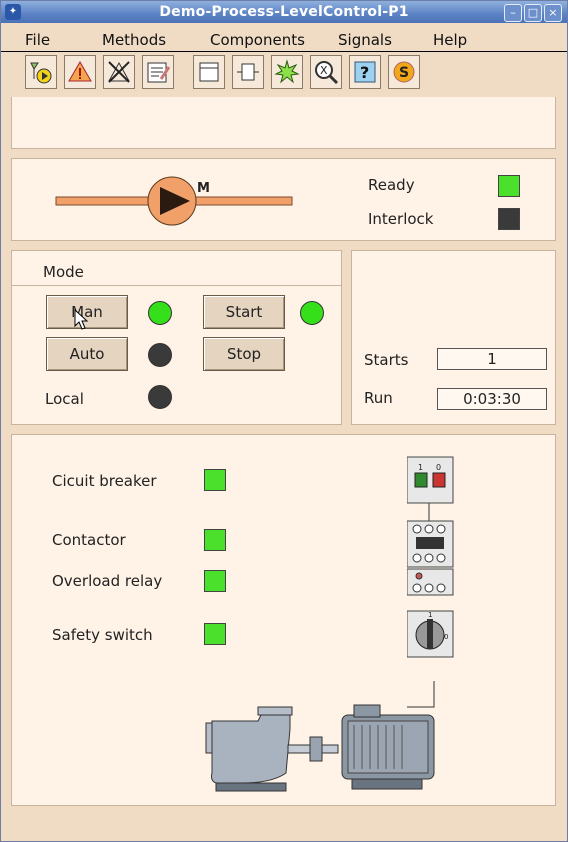 This screenshot has width=568, height=842. What do you see at coordinates (513, 13) in the screenshot?
I see `minimize-button: –` at bounding box center [513, 13].